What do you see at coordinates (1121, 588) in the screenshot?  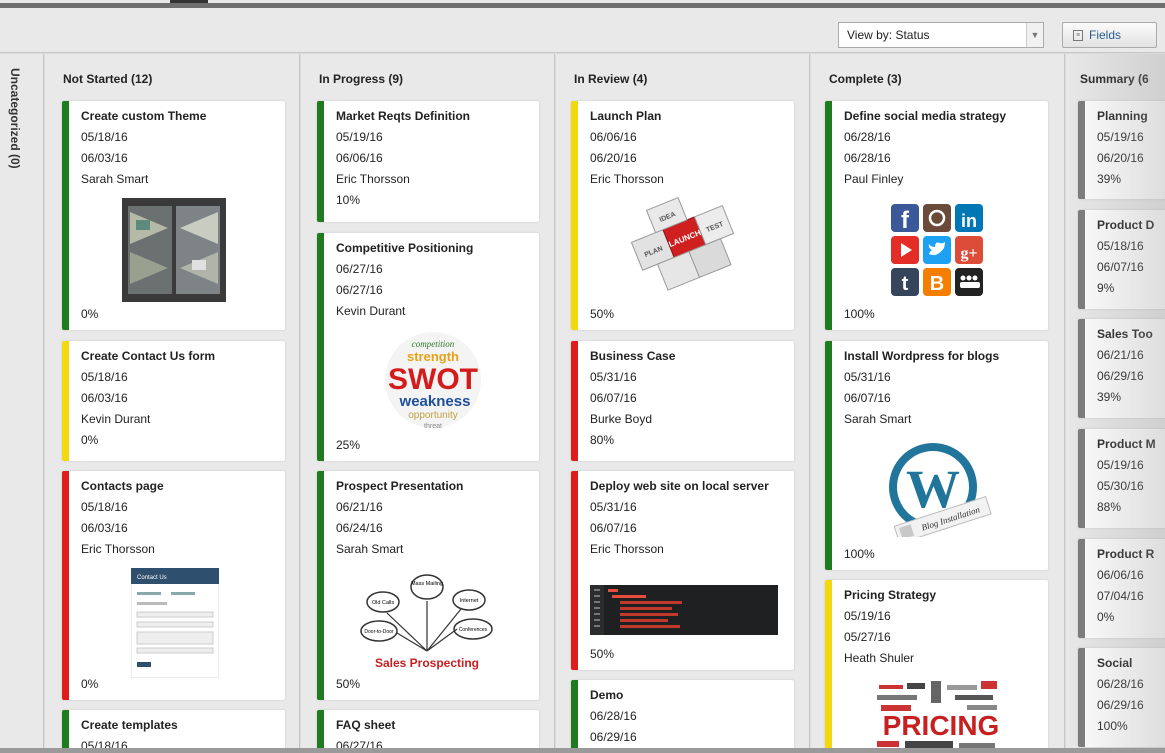 I see `summary-card: Product R 06/06/16 07/04/16 0%` at bounding box center [1121, 588].